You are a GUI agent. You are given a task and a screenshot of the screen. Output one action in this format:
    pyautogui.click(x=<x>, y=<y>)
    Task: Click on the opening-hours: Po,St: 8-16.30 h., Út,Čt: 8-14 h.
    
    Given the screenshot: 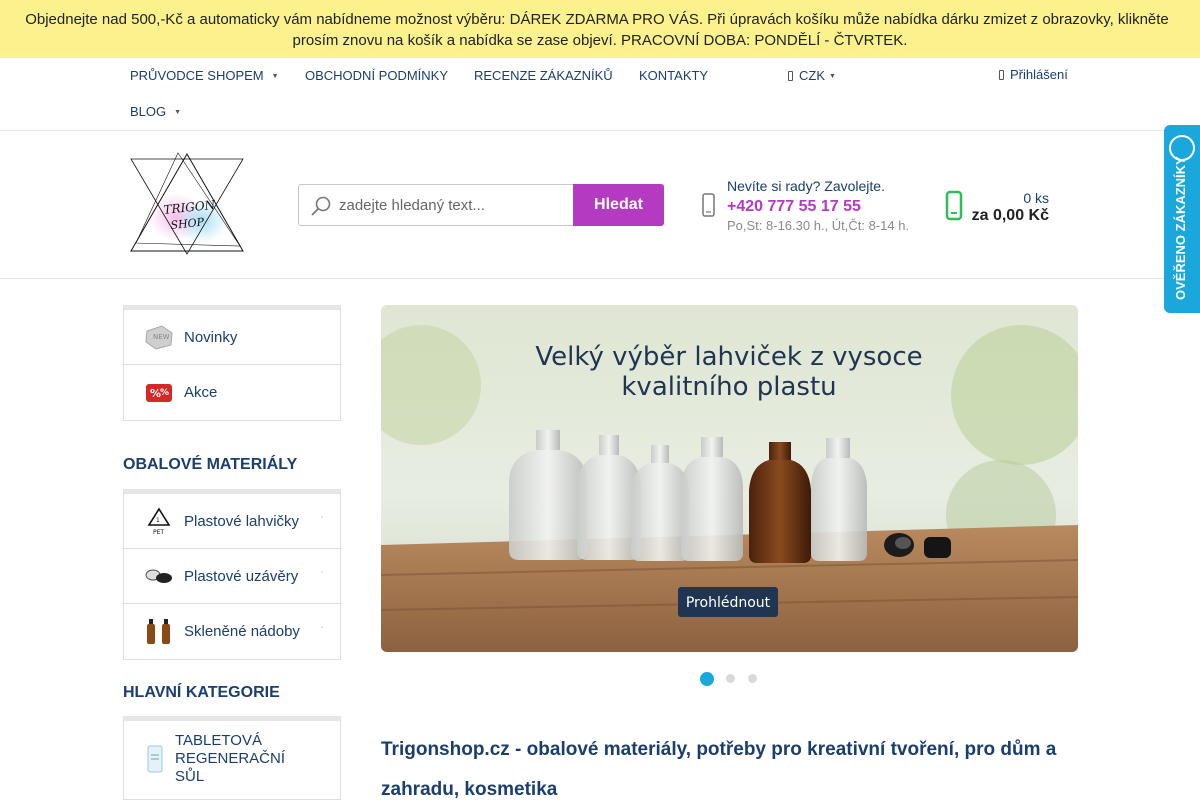 What is the action you would take?
    pyautogui.click(x=818, y=225)
    